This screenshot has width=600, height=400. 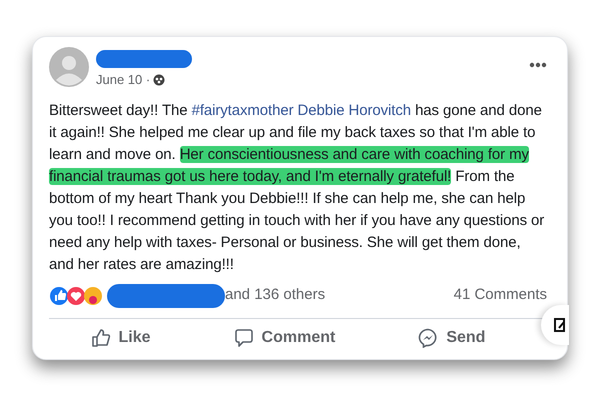 I want to click on reaction-icons, so click(x=77, y=296).